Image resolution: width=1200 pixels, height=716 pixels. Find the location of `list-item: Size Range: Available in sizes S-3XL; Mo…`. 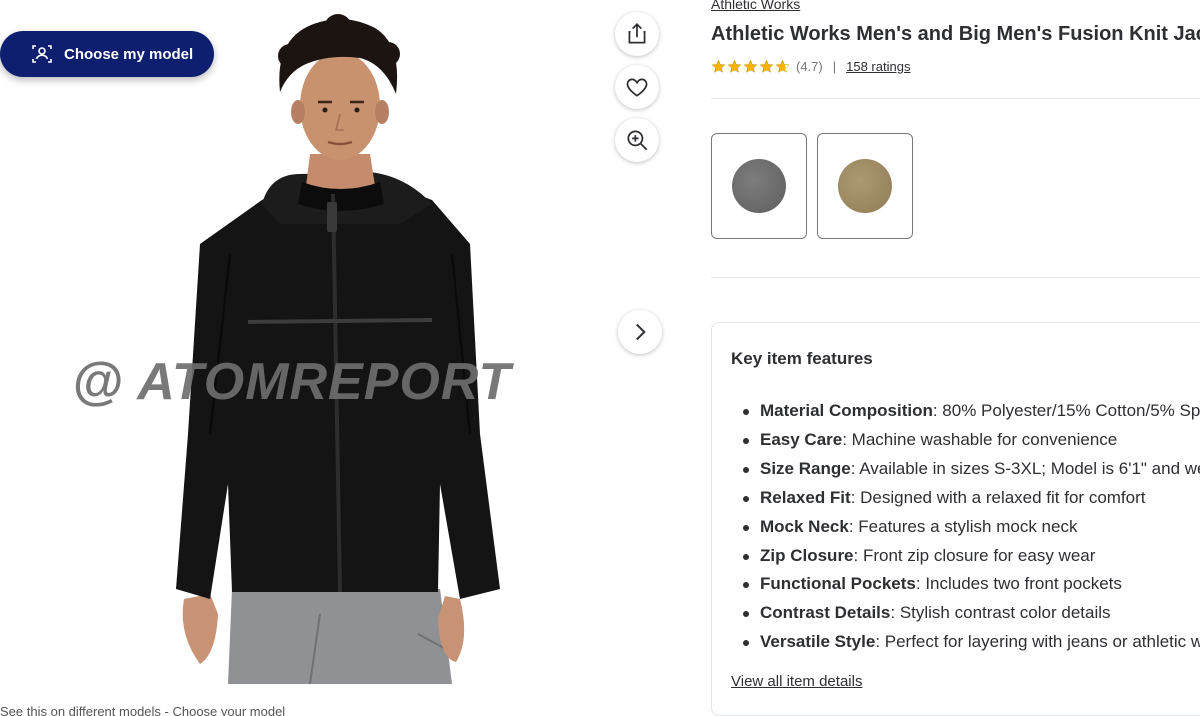

list-item: Size Range: Available in sizes S-3XL; Mo… is located at coordinates (970, 469).